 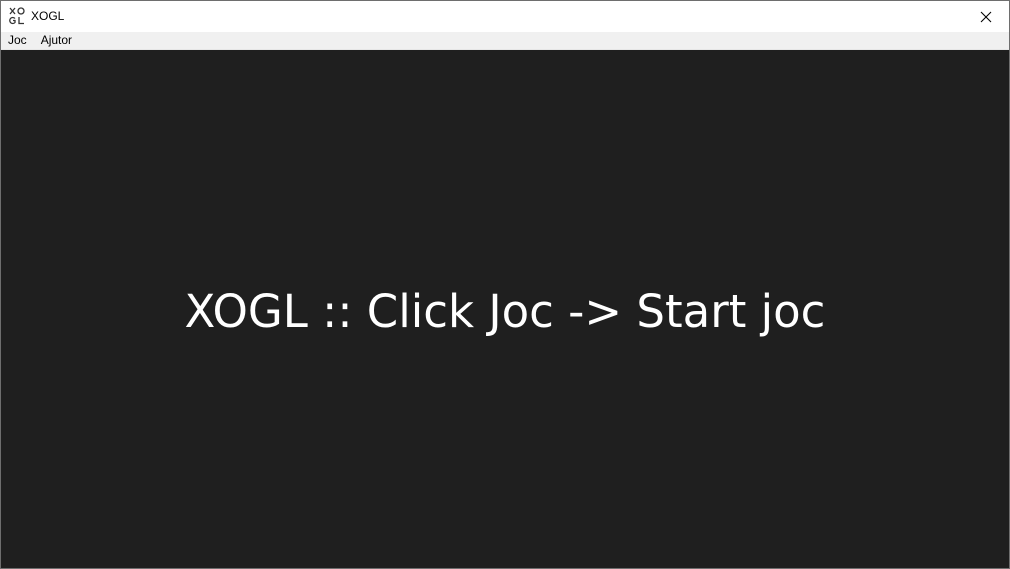 I want to click on menu-bar: Joc Ajutor, so click(x=505, y=41).